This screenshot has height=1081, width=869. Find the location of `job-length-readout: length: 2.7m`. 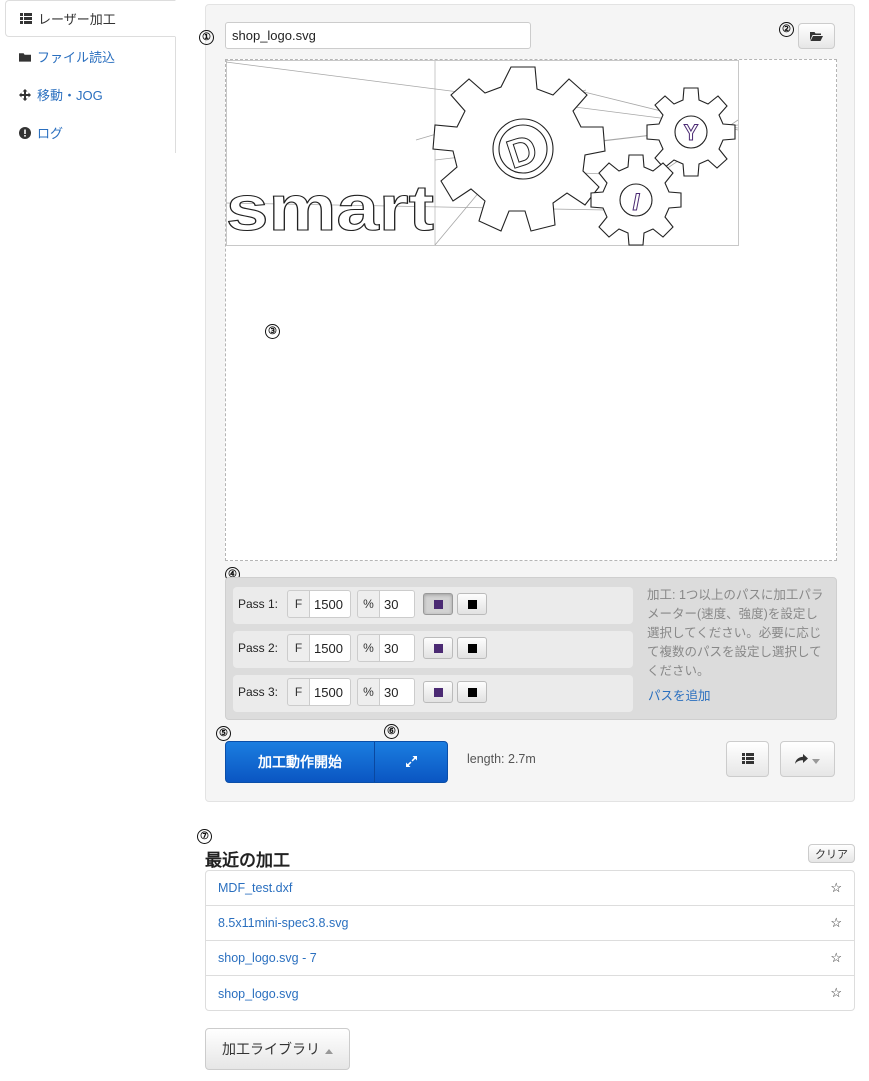

job-length-readout: length: 2.7m is located at coordinates (501, 759).